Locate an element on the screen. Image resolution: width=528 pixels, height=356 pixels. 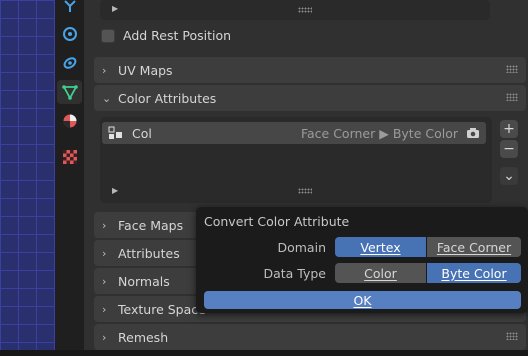
data-type-option-color: Color is located at coordinates (380, 273).